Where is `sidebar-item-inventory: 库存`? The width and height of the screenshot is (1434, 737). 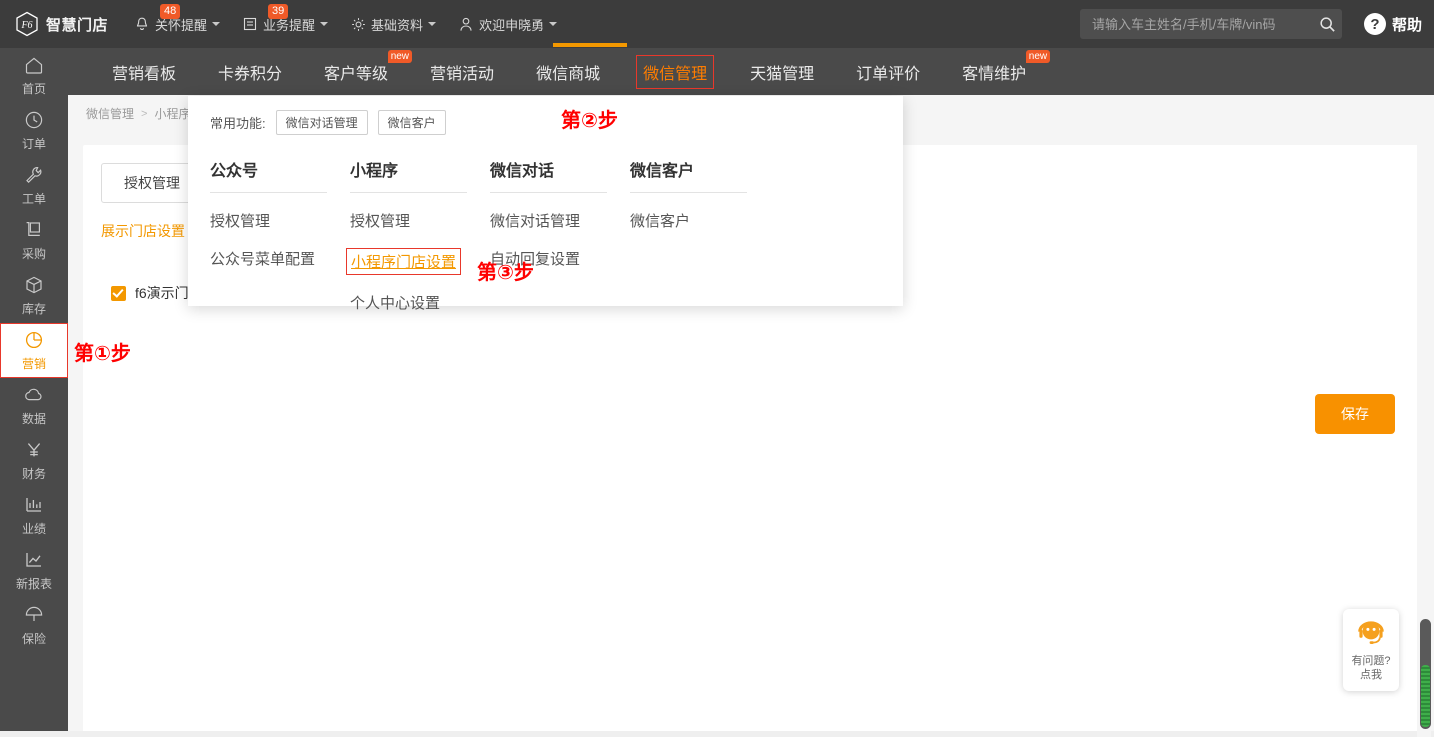 sidebar-item-inventory: 库存 is located at coordinates (34, 295).